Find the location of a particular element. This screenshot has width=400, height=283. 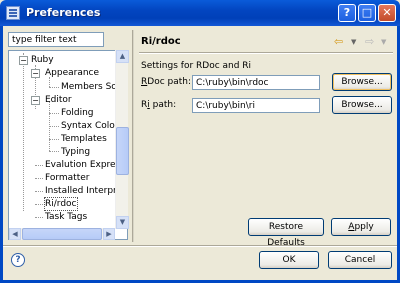

apply-button: Apply is located at coordinates (361, 227).